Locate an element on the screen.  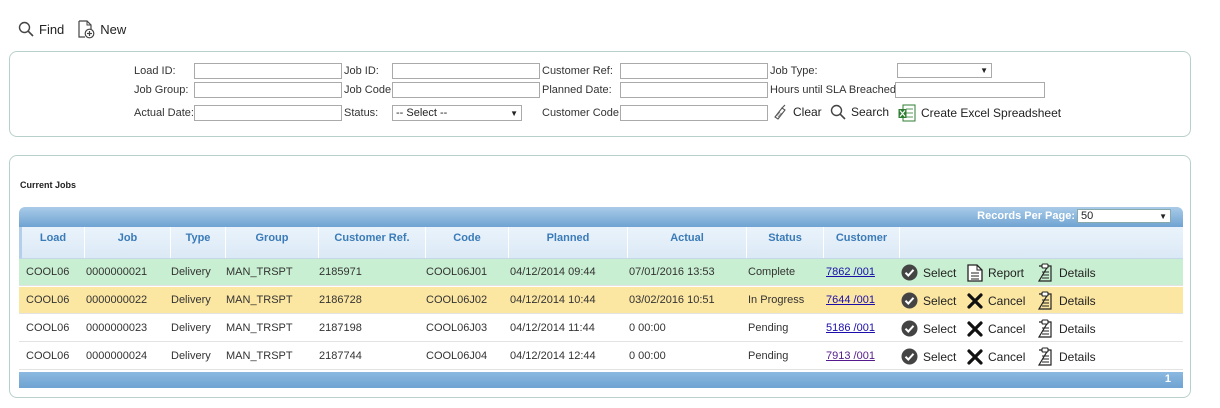
customer-link: 7913 /001 is located at coordinates (850, 356).